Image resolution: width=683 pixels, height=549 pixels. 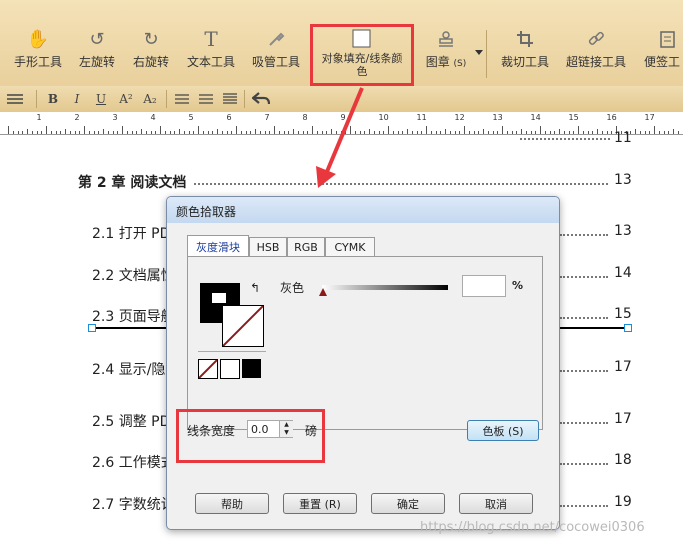 I want to click on hyperlink-tool-button: 超链接工具, so click(x=596, y=53).